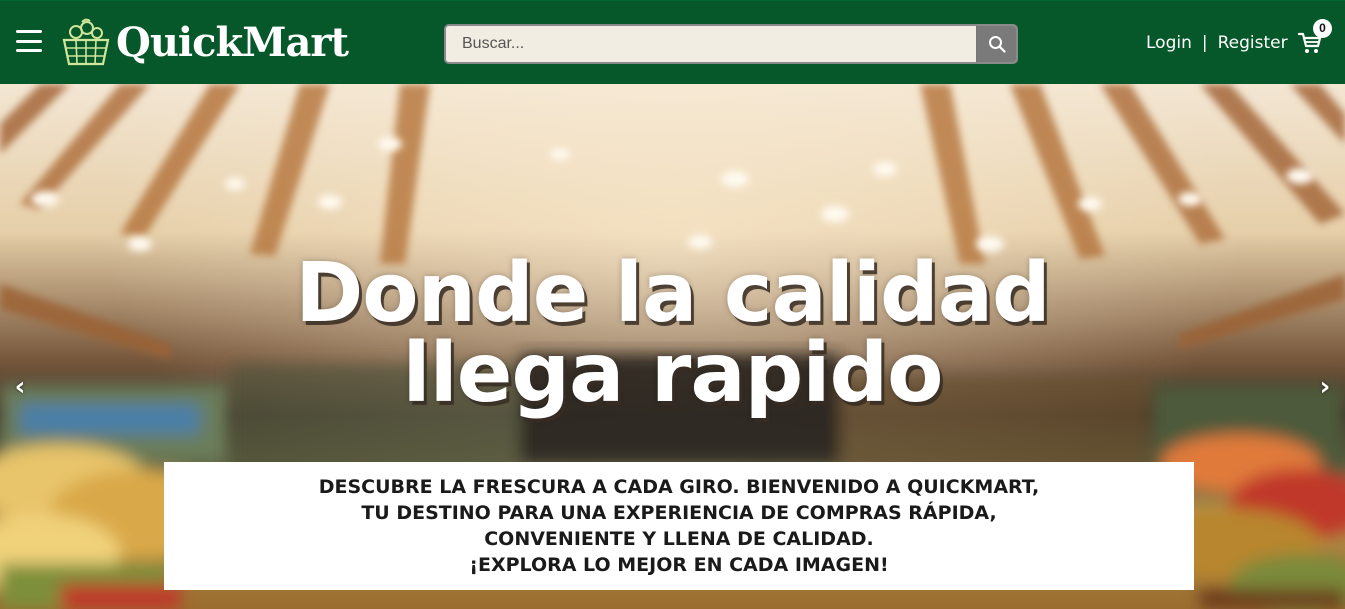 This screenshot has width=1345, height=609. What do you see at coordinates (232, 42) in the screenshot?
I see `brand-name: QuickMart` at bounding box center [232, 42].